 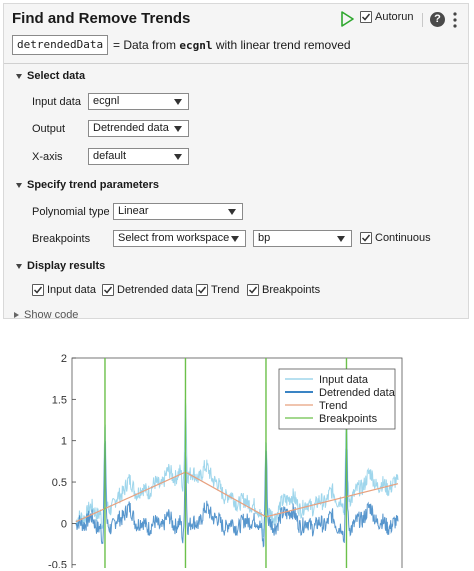 What do you see at coordinates (264, 238) in the screenshot?
I see `dropdown-value: bp` at bounding box center [264, 238].